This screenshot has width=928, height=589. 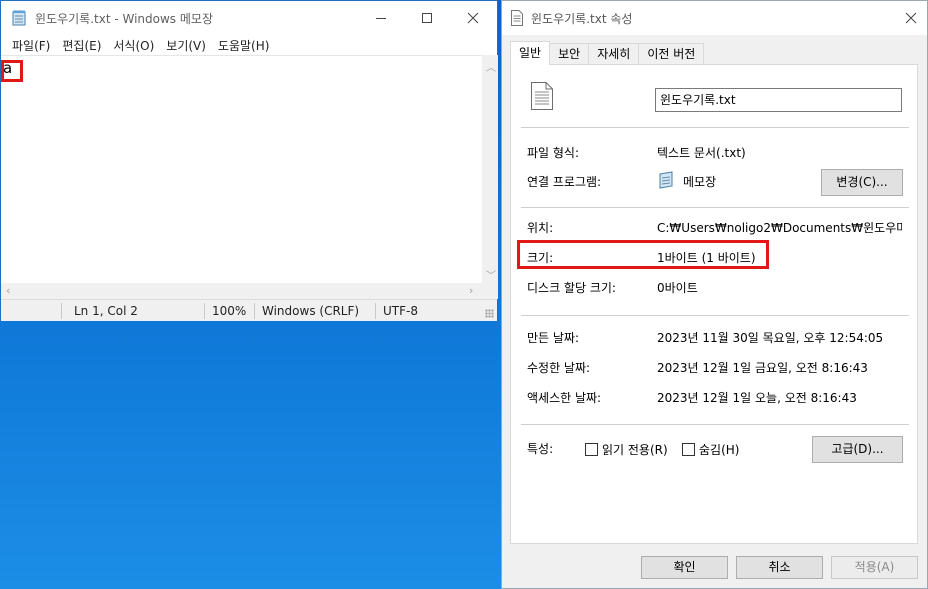 What do you see at coordinates (684, 567) in the screenshot?
I see `ok-button: 확인` at bounding box center [684, 567].